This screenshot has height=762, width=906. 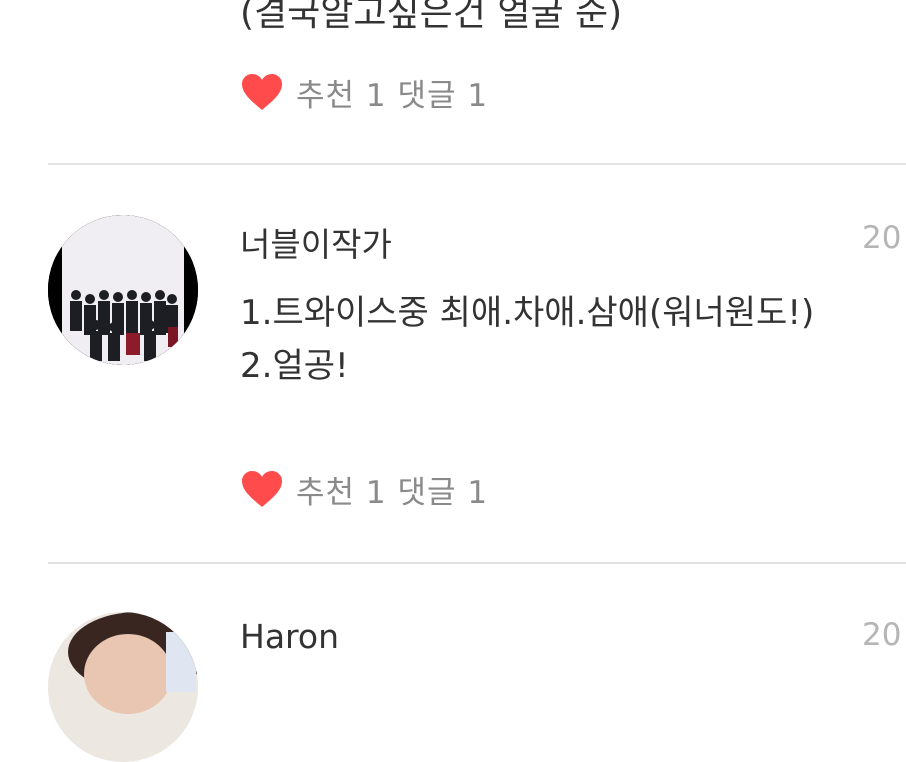 I want to click on previous-post-stats: 추천 1 댓글 1, so click(x=364, y=92).